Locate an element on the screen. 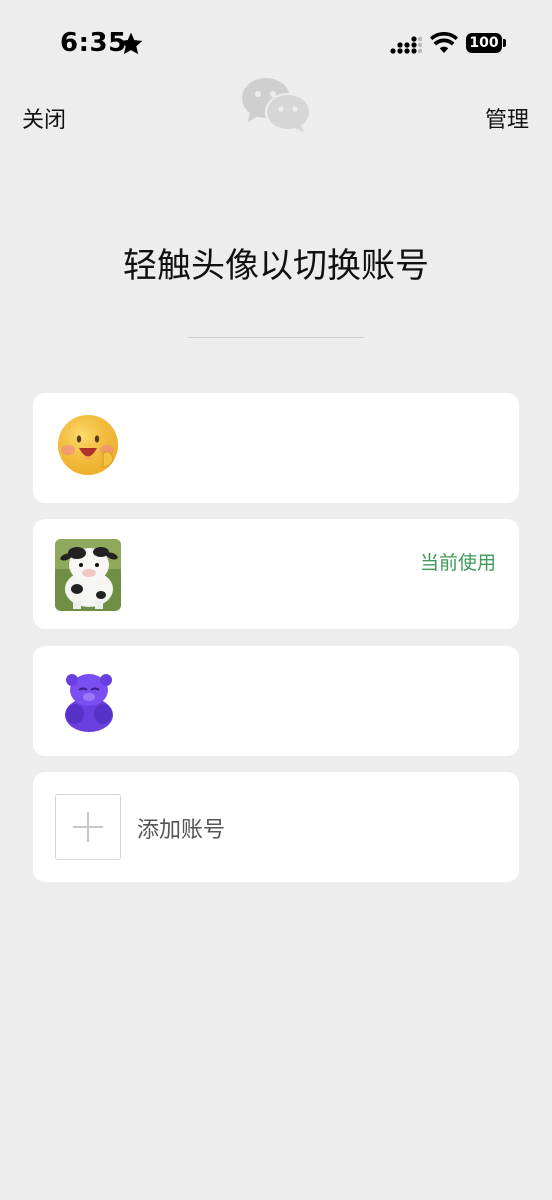 The height and width of the screenshot is (1200, 552). account-card-2: 当前使用 is located at coordinates (276, 574).